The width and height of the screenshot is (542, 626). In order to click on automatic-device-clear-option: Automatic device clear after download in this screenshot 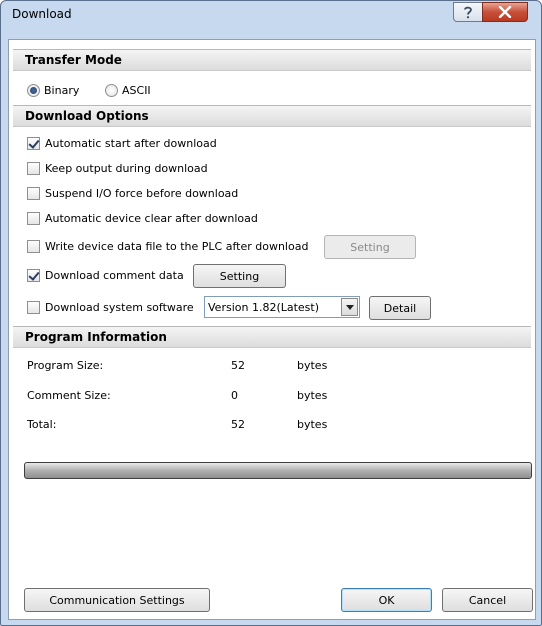, I will do `click(142, 218)`.